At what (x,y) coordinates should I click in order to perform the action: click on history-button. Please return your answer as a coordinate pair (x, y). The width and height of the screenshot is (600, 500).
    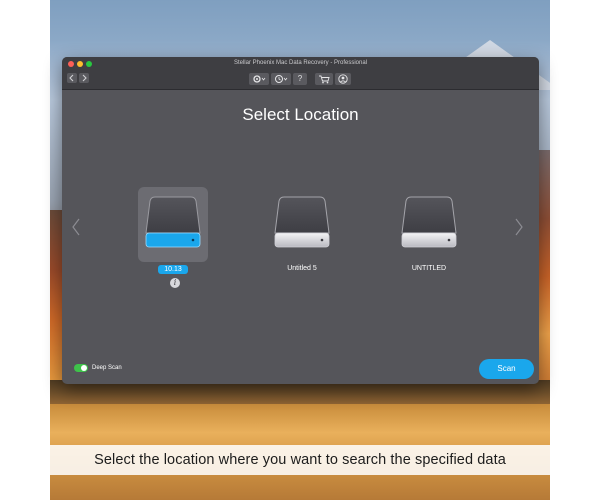
    Looking at the image, I should click on (281, 79).